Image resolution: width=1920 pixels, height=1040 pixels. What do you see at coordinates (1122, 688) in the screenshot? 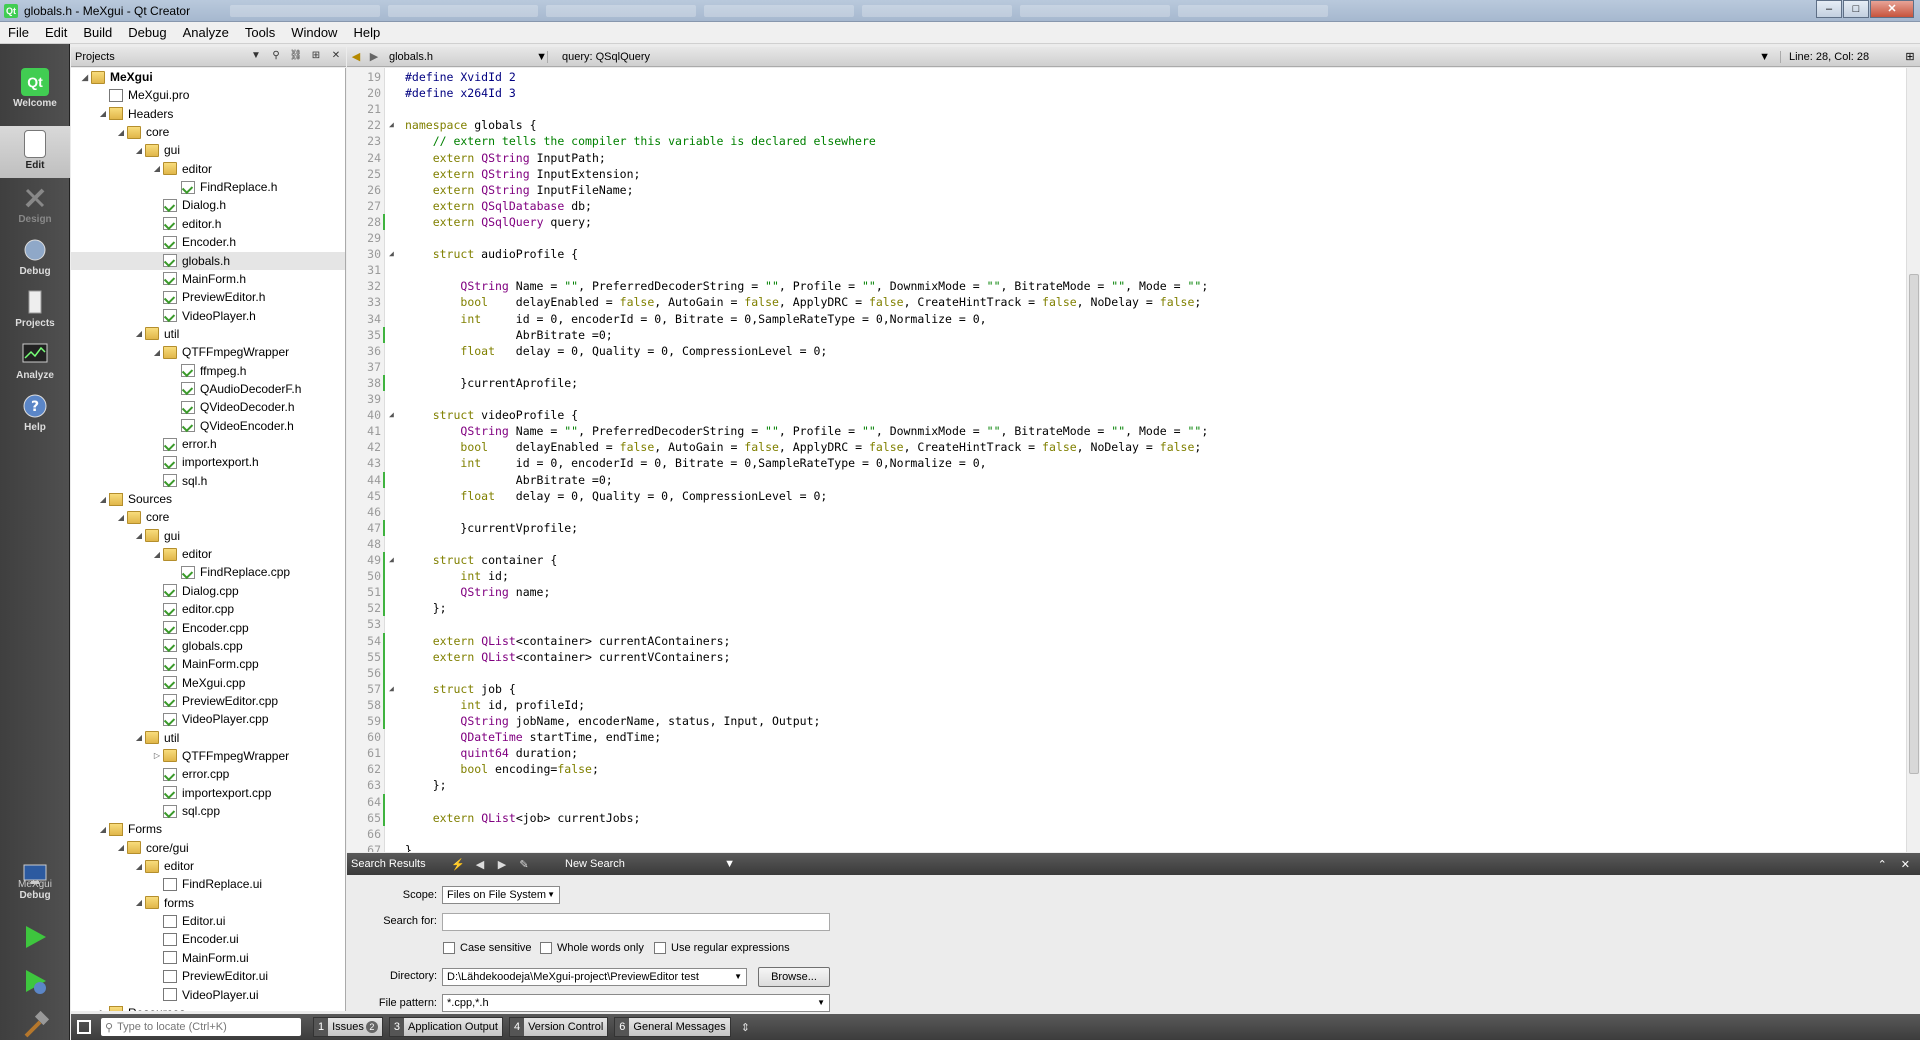
I see `code-line: 57 ◢ struct job {` at bounding box center [1122, 688].